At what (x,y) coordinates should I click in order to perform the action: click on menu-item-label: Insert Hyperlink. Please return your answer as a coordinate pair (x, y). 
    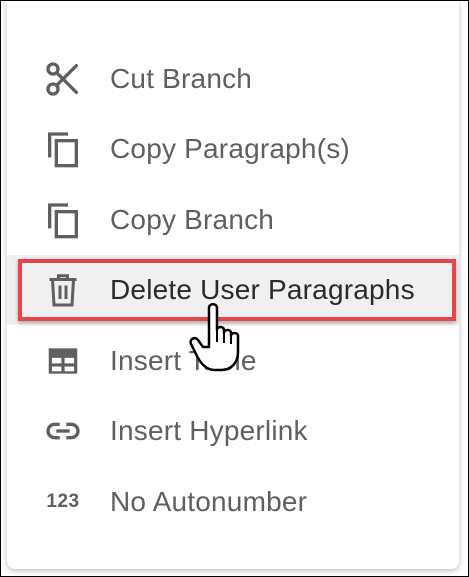
    Looking at the image, I should click on (209, 430).